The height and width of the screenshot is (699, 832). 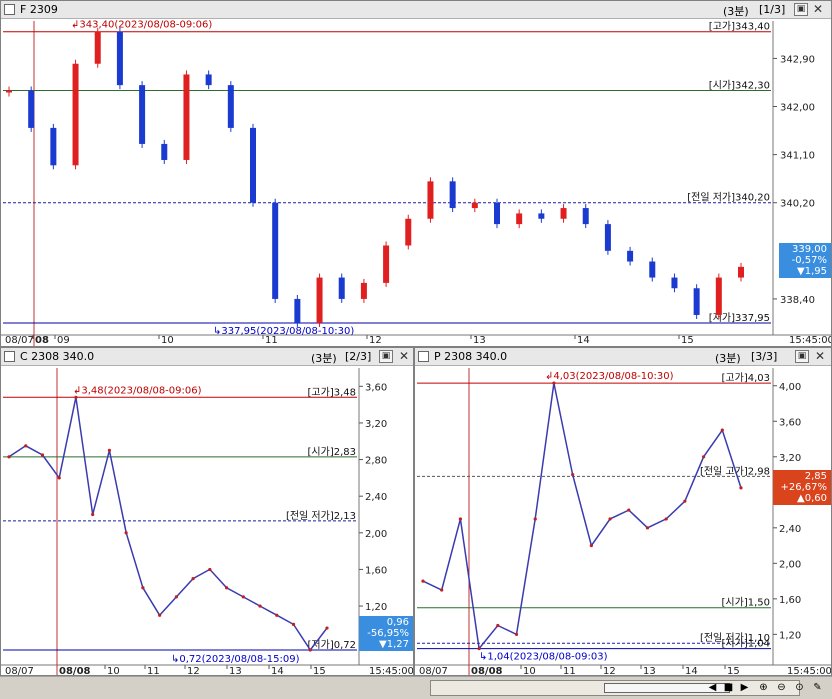 I want to click on y-tick-label: 340,20, so click(x=797, y=204).